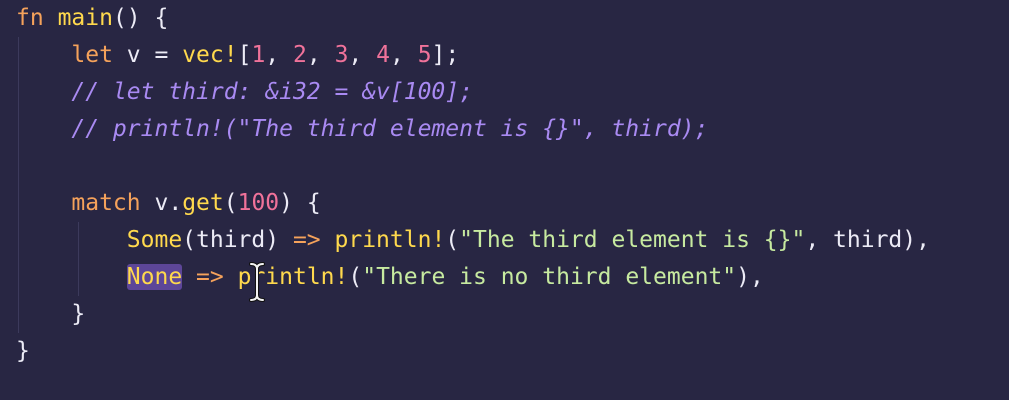 The width and height of the screenshot is (1009, 400). Describe the element at coordinates (300, 203) in the screenshot. I see `code-token: ) {` at that location.